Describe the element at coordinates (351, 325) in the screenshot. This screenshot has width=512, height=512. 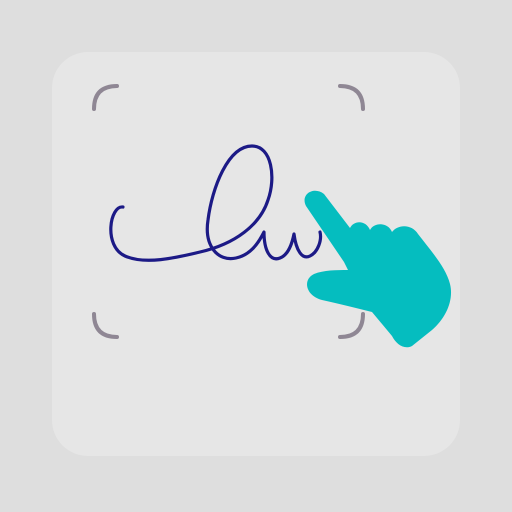
I see `frame-corner-bottom-right` at that location.